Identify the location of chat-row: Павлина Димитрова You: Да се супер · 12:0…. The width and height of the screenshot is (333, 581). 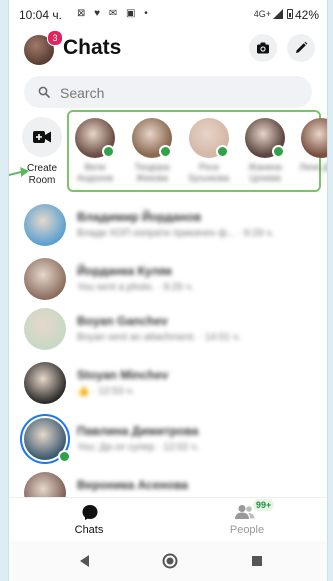
(168, 444).